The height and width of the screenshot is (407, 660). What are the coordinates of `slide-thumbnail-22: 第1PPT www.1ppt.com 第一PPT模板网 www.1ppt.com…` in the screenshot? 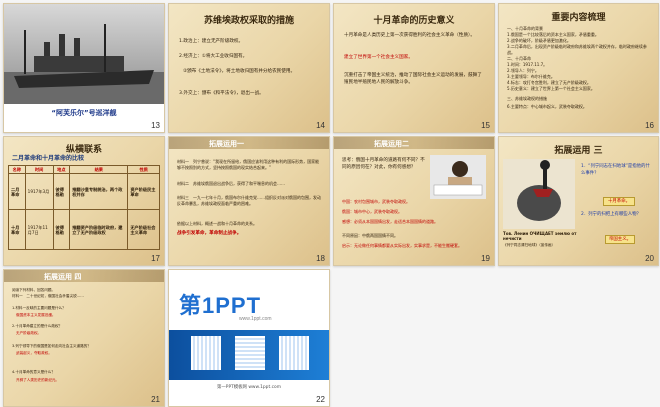 It's located at (249, 338).